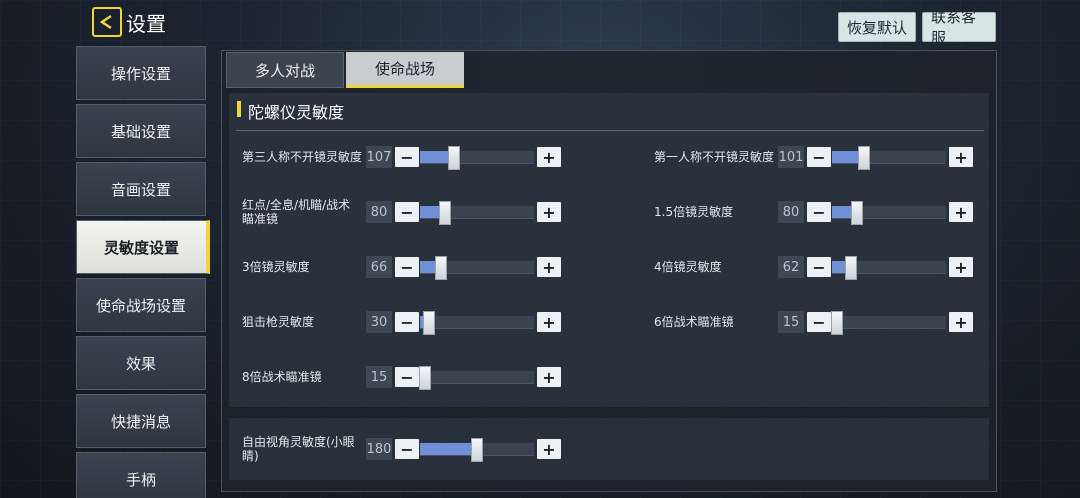 This screenshot has height=498, width=1080. I want to click on sidebar-item-label: 基础设置, so click(140, 131).